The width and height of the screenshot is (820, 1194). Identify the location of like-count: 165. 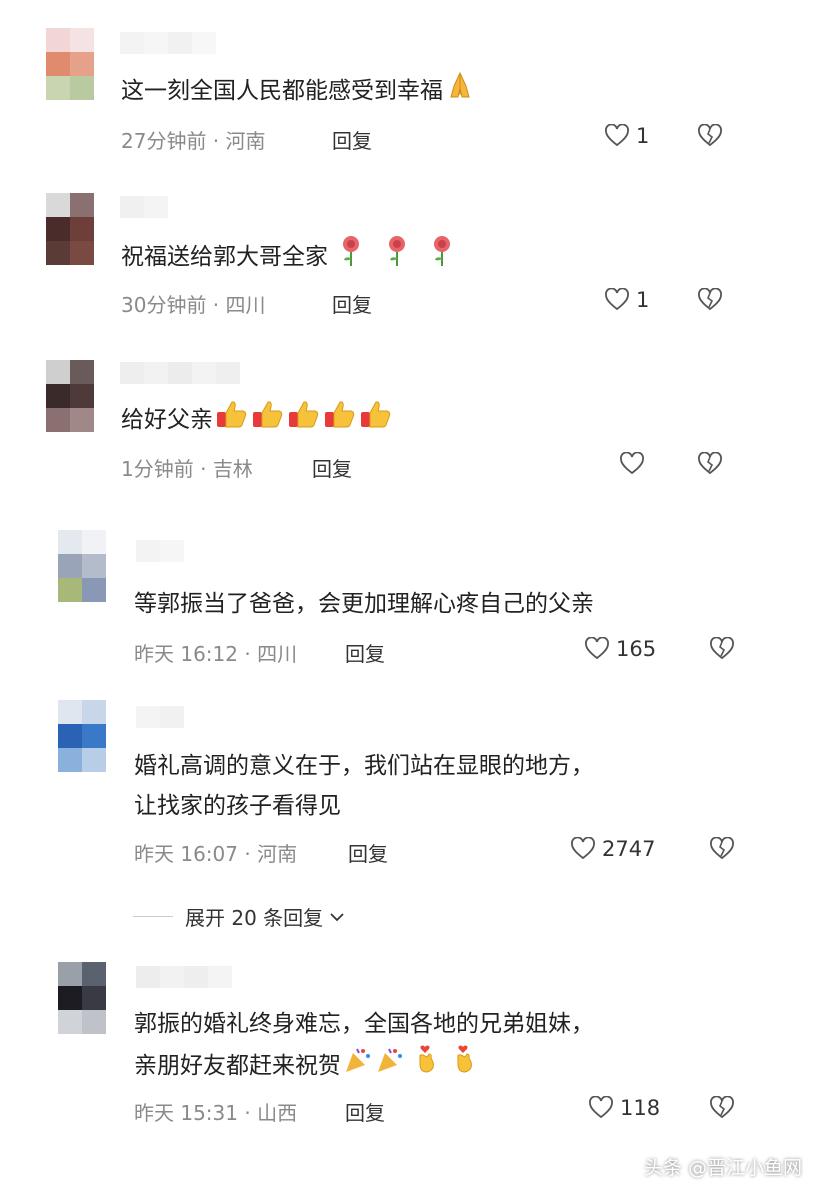
(636, 649).